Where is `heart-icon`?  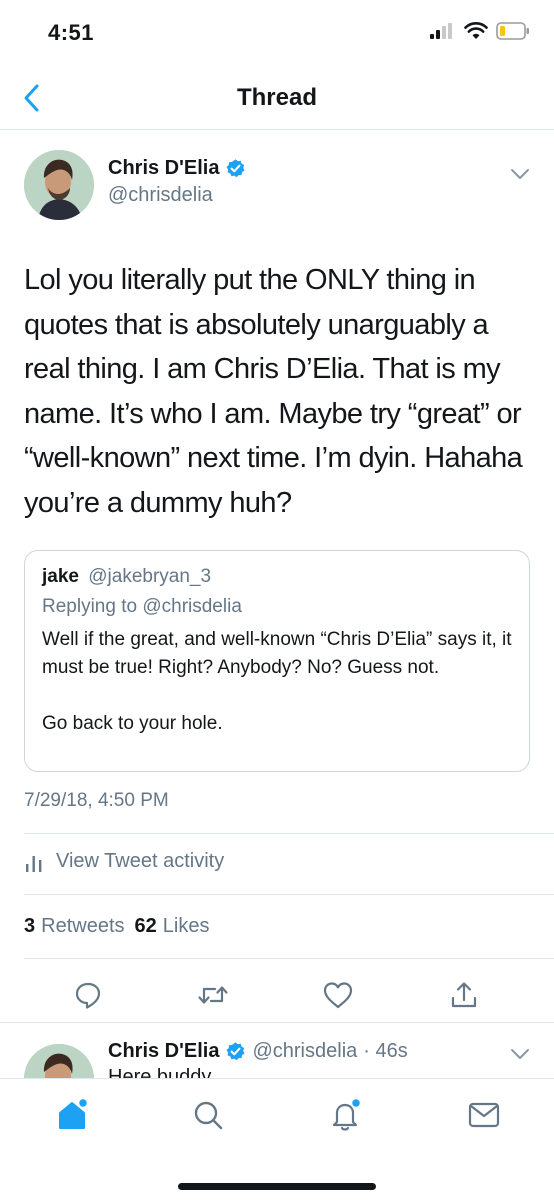 heart-icon is located at coordinates (338, 995).